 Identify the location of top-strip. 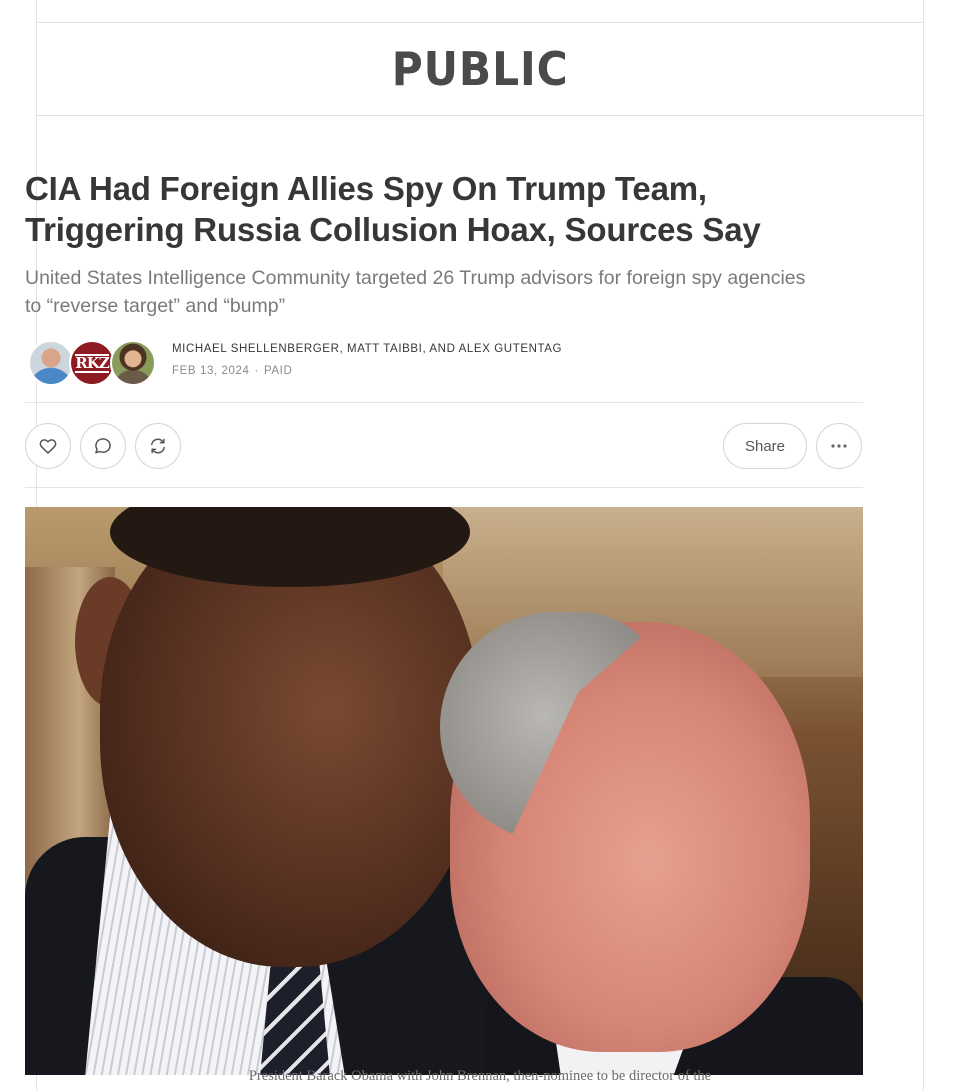
(480, 11).